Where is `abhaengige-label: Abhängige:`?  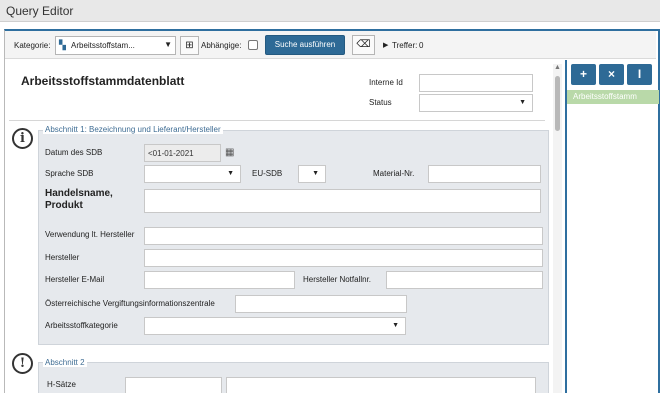
abhaengige-label: Abhängige: is located at coordinates (221, 45).